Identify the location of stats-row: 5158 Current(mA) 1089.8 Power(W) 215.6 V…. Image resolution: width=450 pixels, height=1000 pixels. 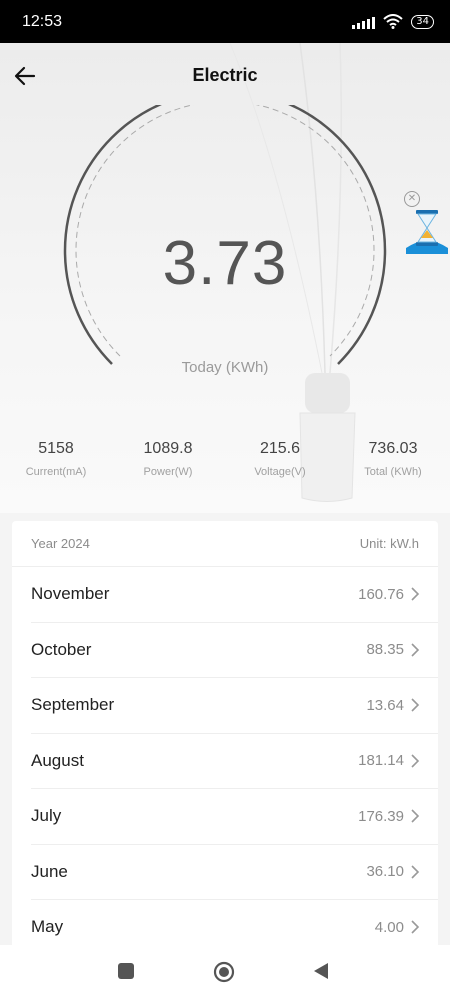
(225, 459).